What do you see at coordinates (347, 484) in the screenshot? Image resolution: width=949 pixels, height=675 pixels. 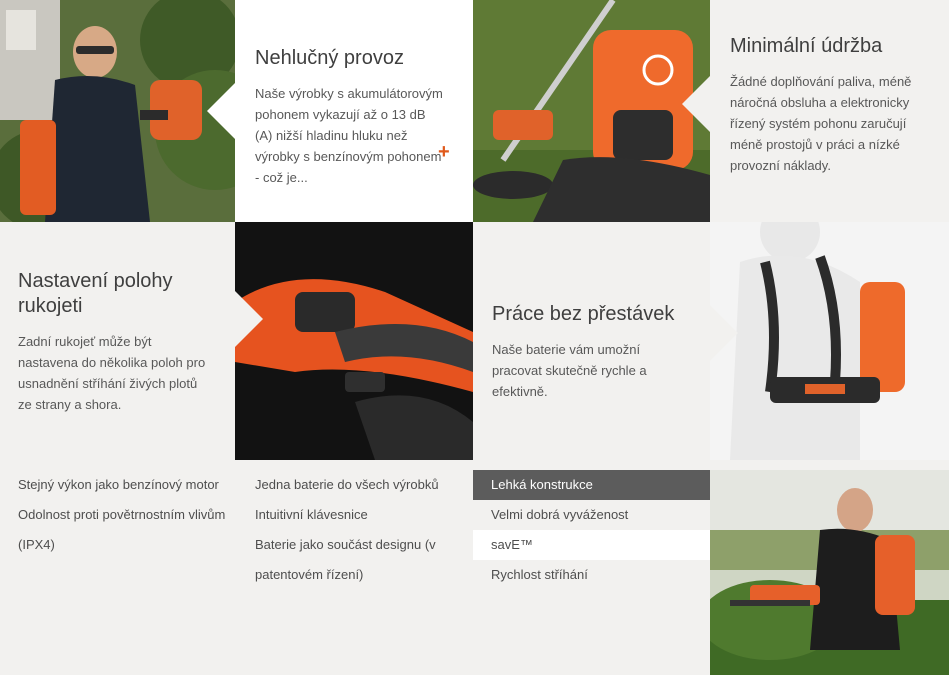 I see `feature-item: Jedna baterie do všech výrobků` at bounding box center [347, 484].